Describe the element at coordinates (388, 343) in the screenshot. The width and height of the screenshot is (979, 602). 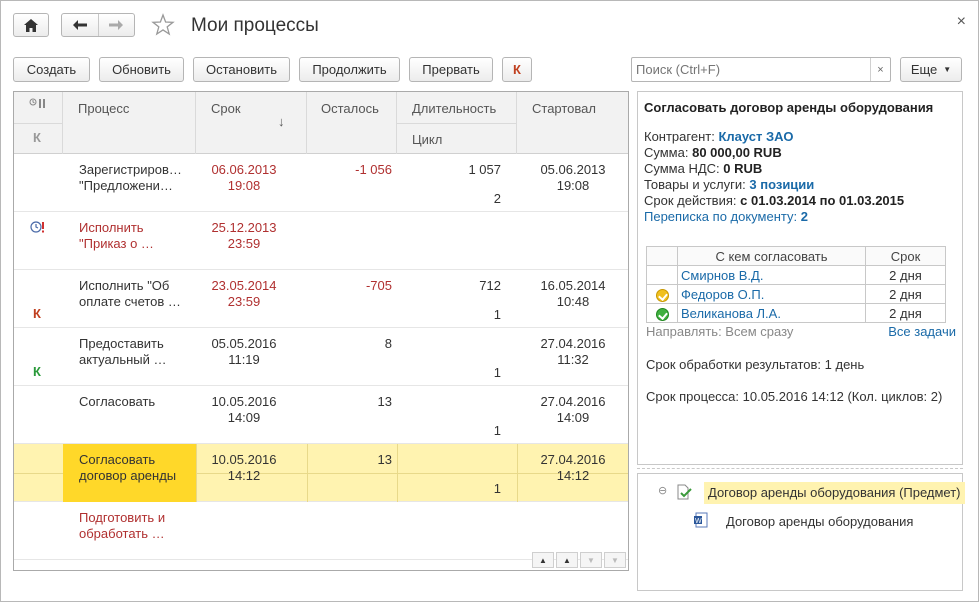
I see `remaining-value: 8` at that location.